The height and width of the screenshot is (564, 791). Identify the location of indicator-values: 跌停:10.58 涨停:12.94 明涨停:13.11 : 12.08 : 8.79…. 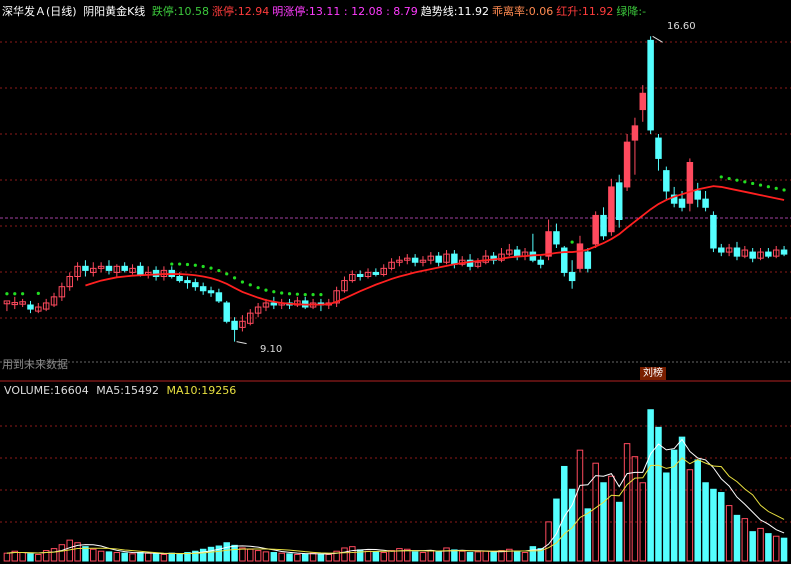
(400, 11).